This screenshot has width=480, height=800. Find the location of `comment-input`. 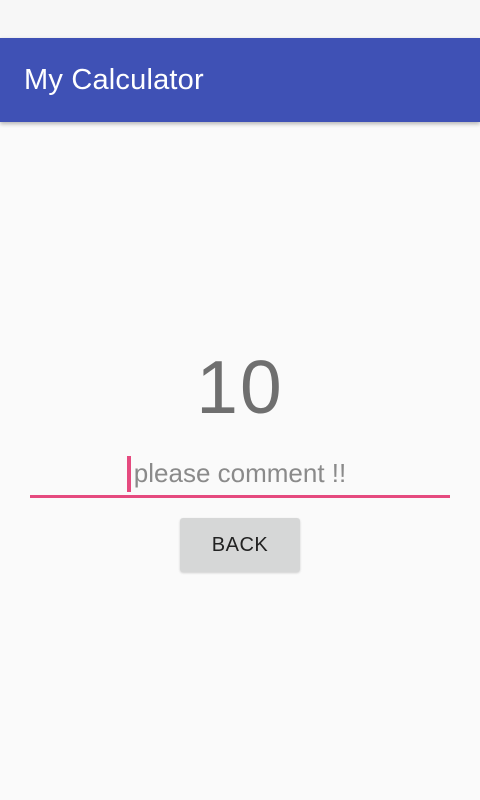

comment-input is located at coordinates (240, 473).